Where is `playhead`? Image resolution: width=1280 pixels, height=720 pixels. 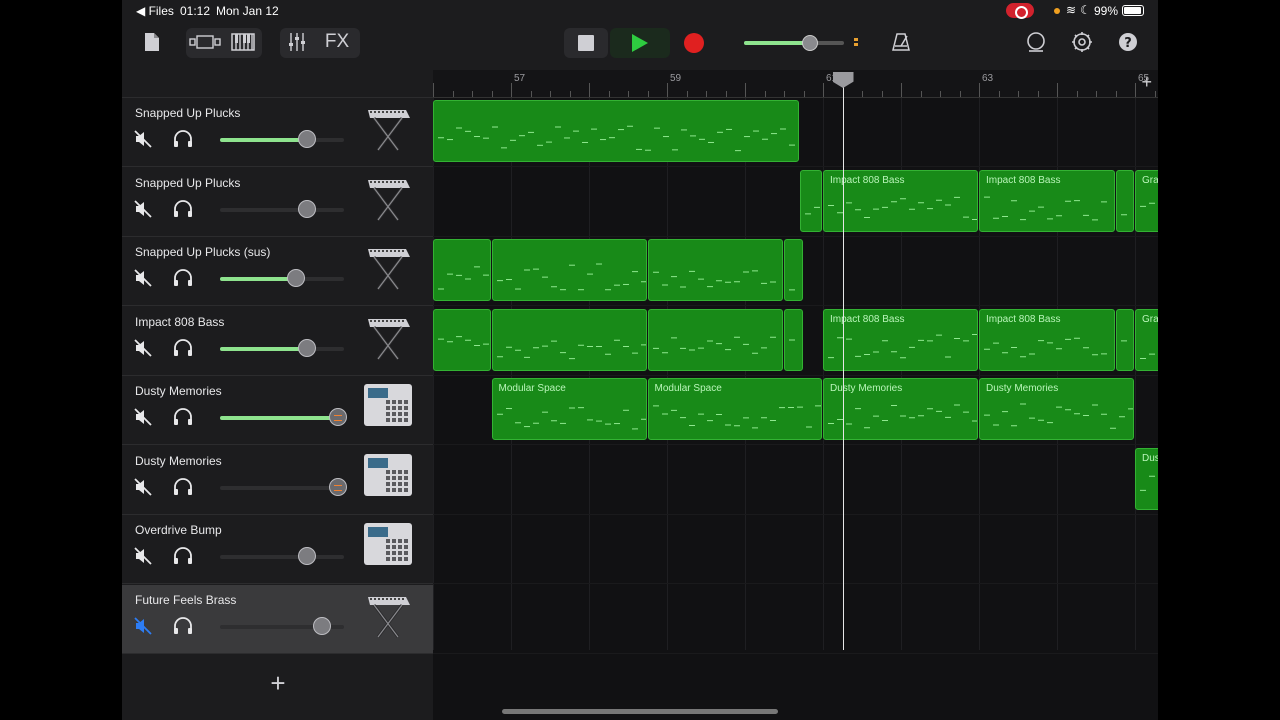
playhead is located at coordinates (843, 362).